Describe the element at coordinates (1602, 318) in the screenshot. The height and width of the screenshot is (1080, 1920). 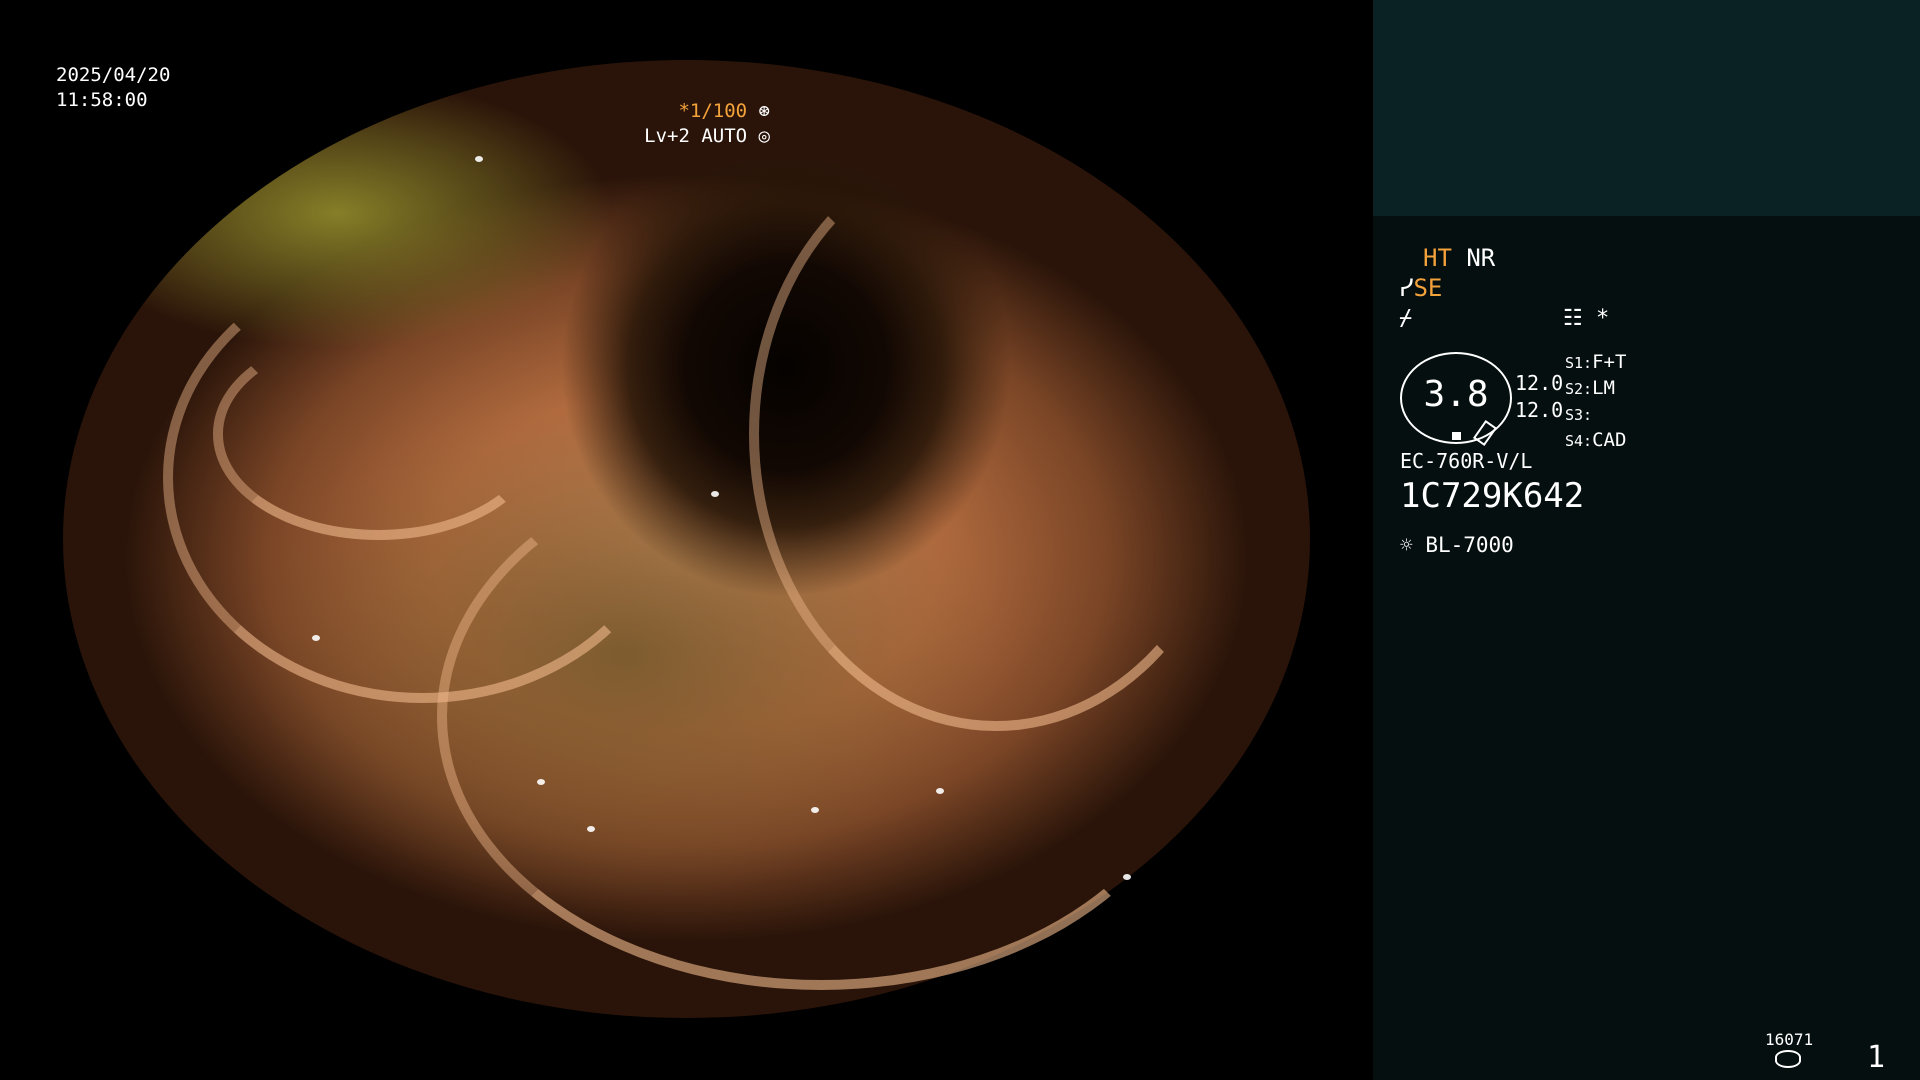
I see `asterisk-indicator: *` at that location.